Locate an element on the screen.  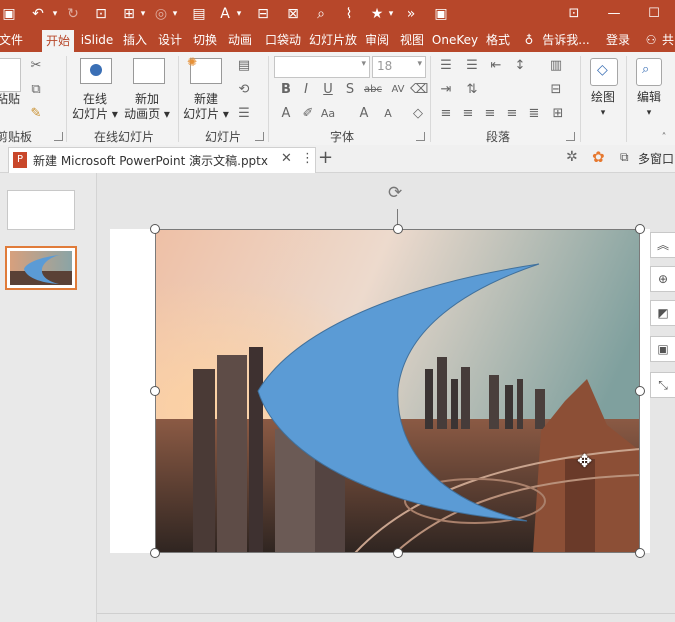
justify-icon: ≡ is located at coordinates (512, 114).